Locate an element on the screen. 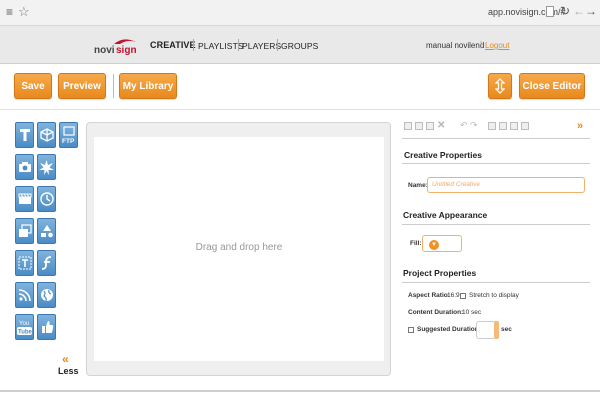 Image resolution: width=600 pixels, height=396 pixels. creative-name-field: Untitled Creative is located at coordinates (506, 185).